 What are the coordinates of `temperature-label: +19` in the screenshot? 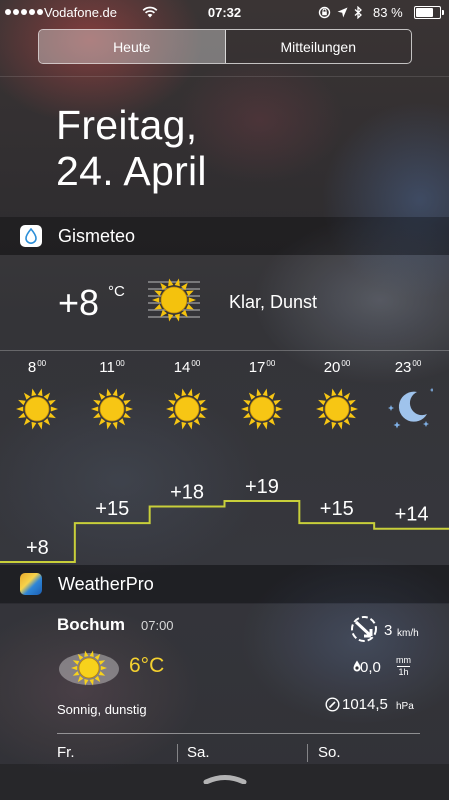 It's located at (262, 487).